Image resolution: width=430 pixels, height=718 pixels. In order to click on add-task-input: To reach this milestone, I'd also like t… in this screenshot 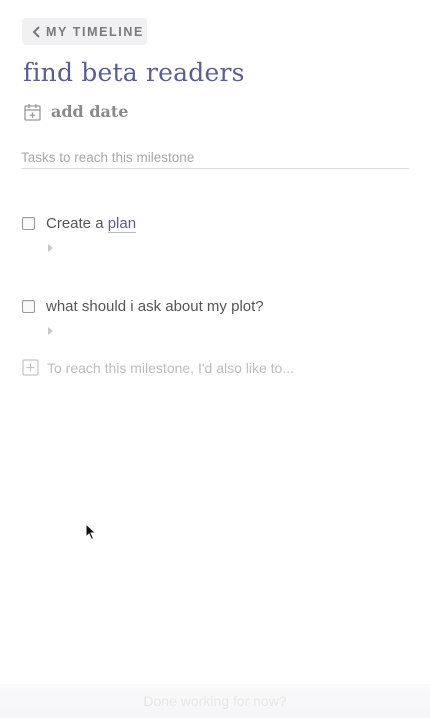, I will do `click(158, 367)`.